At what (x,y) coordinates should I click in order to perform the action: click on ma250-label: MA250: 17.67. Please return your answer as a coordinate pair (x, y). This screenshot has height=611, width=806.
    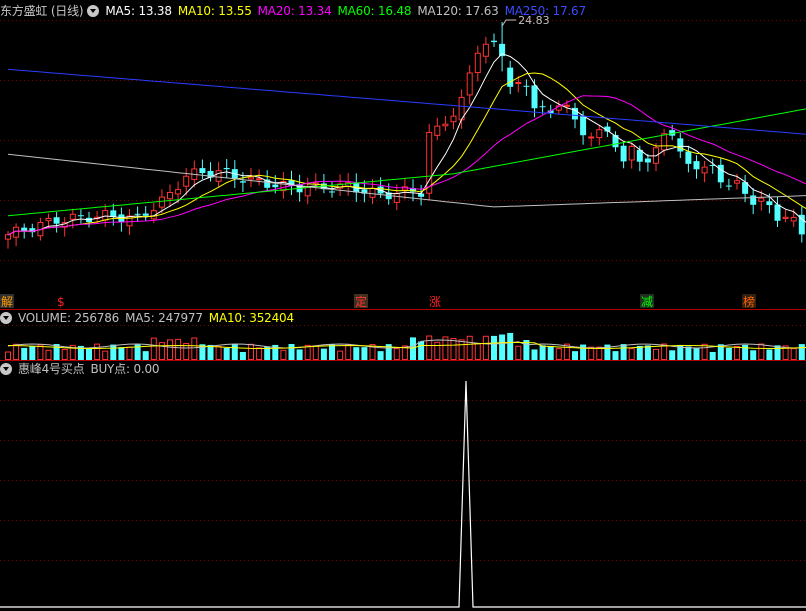
    Looking at the image, I should click on (545, 11).